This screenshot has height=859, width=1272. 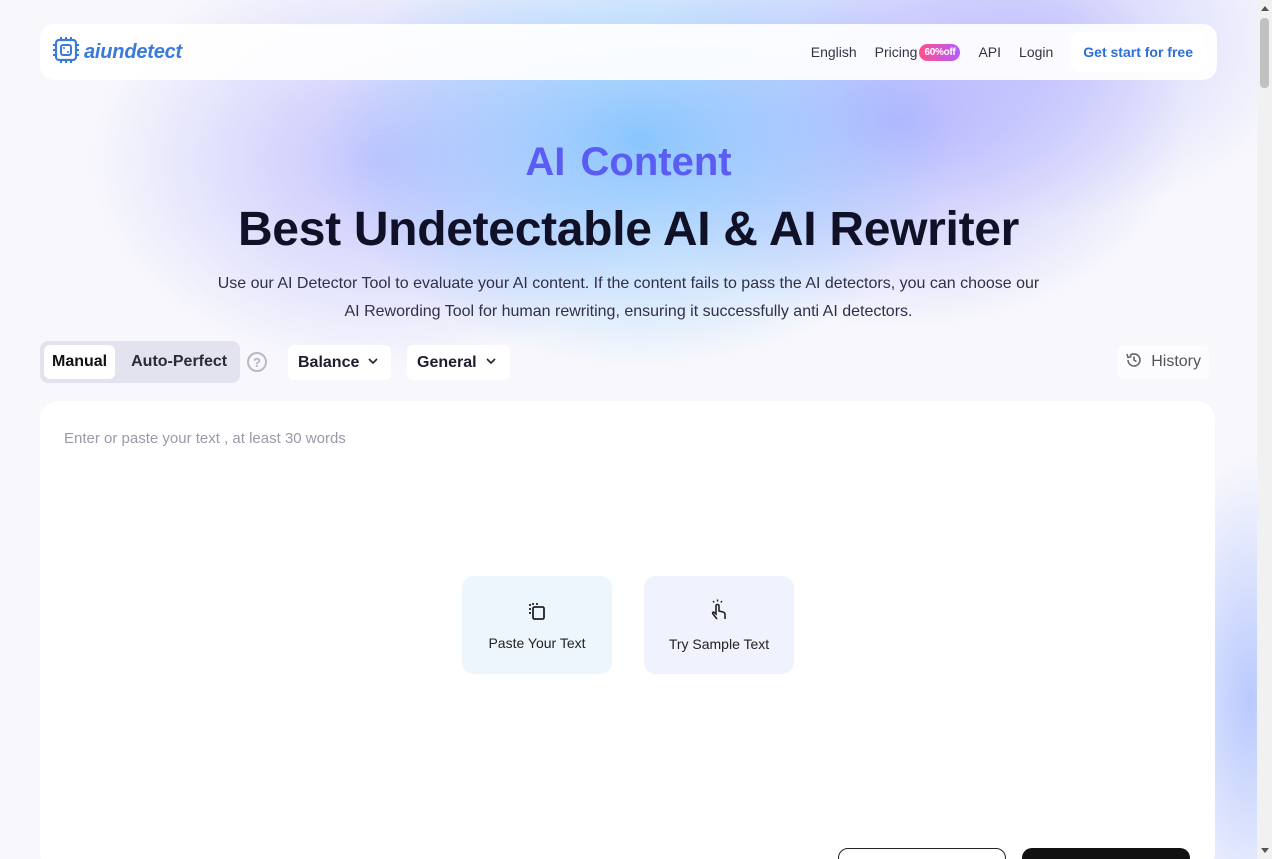 I want to click on try-sample-button: Try Sample Text, so click(x=719, y=625).